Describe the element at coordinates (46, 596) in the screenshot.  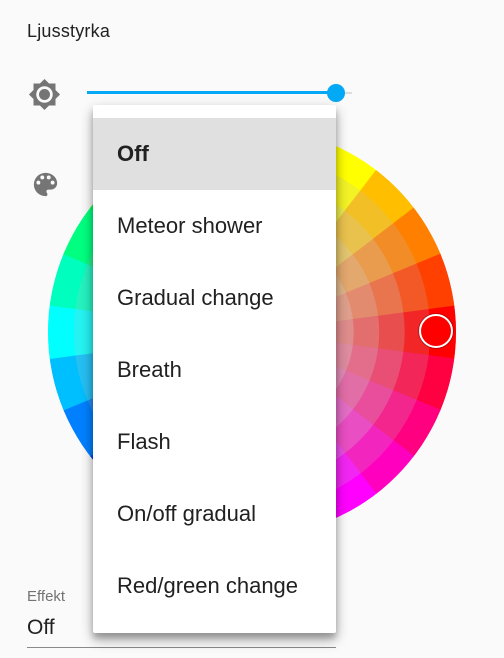
I see `effect-label: Effekt` at that location.